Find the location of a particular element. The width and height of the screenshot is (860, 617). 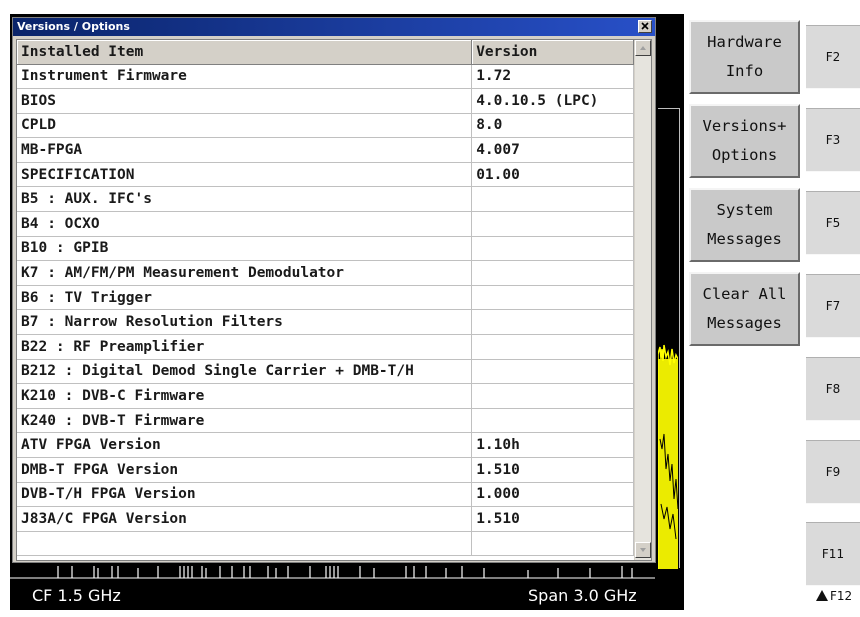

scroll-down-button is located at coordinates (643, 550).